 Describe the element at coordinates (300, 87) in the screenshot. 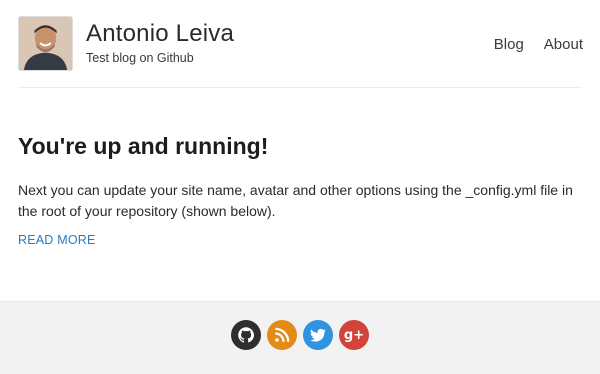

I see `header-divider` at that location.